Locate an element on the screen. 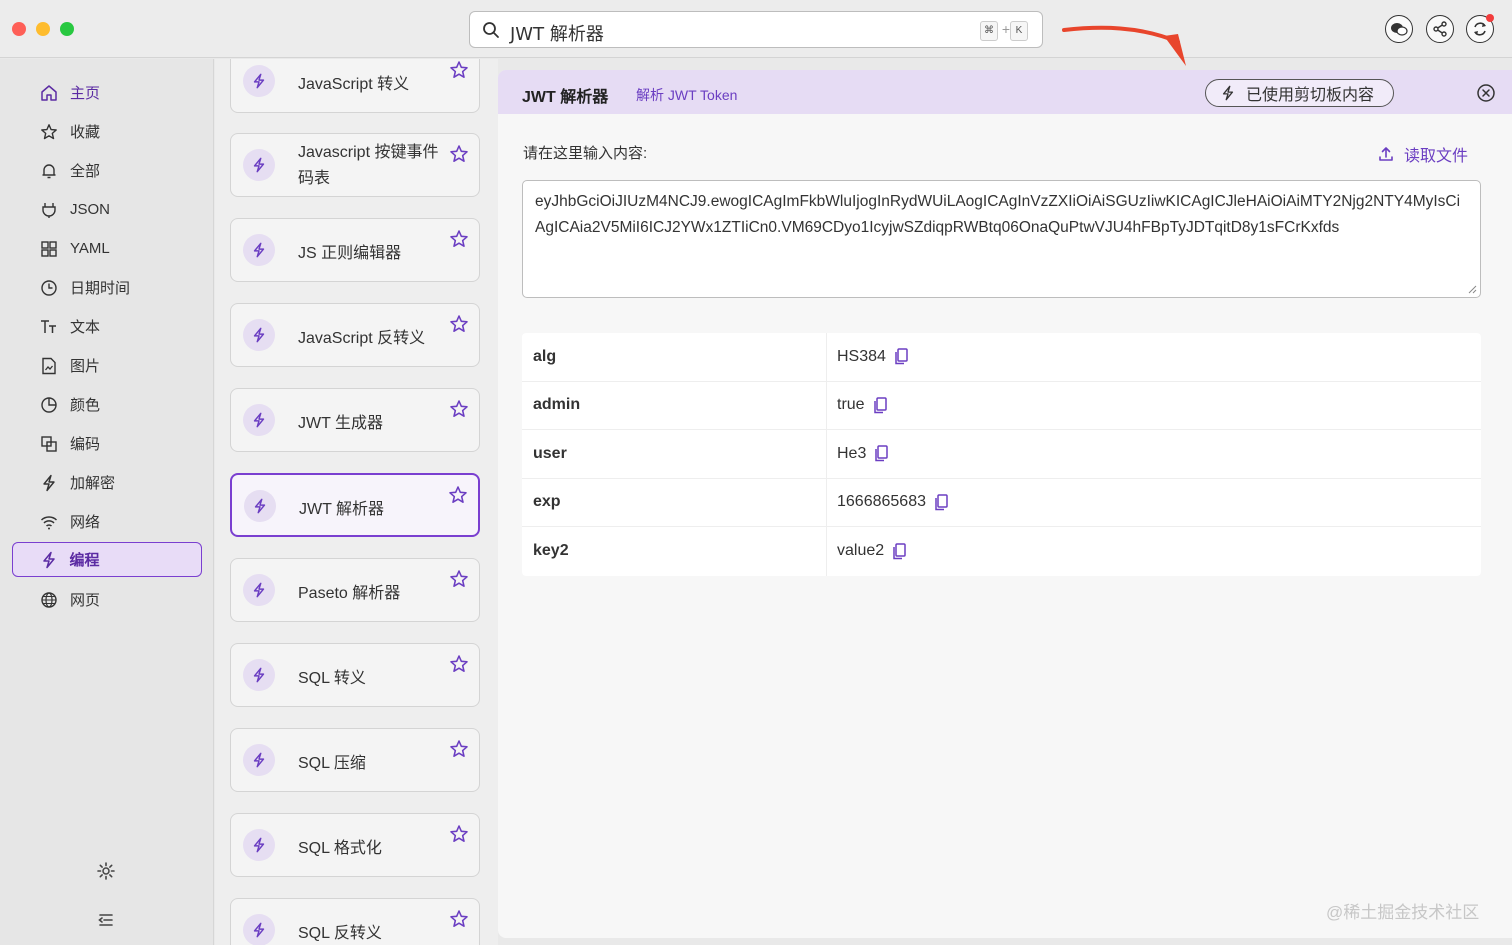  sidebar-item-web: 网页 is located at coordinates (107, 599).